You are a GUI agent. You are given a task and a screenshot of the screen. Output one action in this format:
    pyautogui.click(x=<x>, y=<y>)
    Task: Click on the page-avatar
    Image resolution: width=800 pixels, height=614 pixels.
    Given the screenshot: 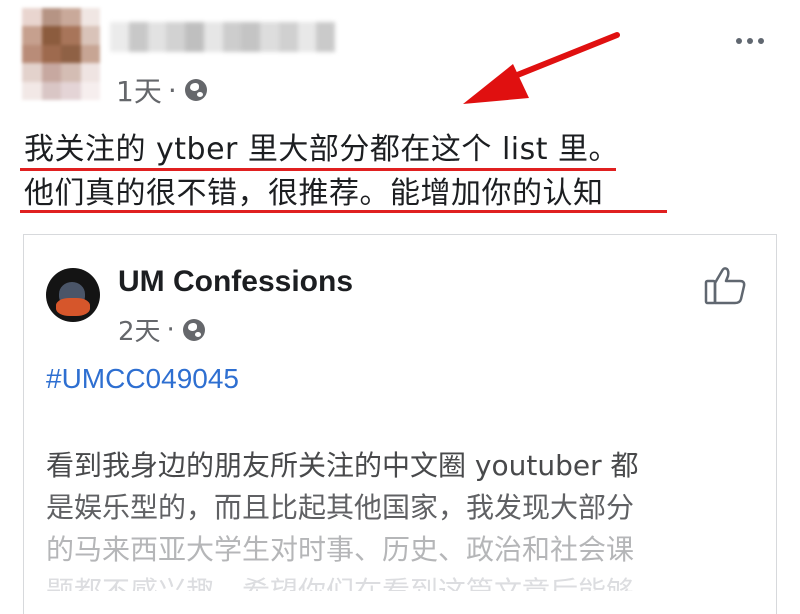 What is the action you would take?
    pyautogui.click(x=73, y=295)
    